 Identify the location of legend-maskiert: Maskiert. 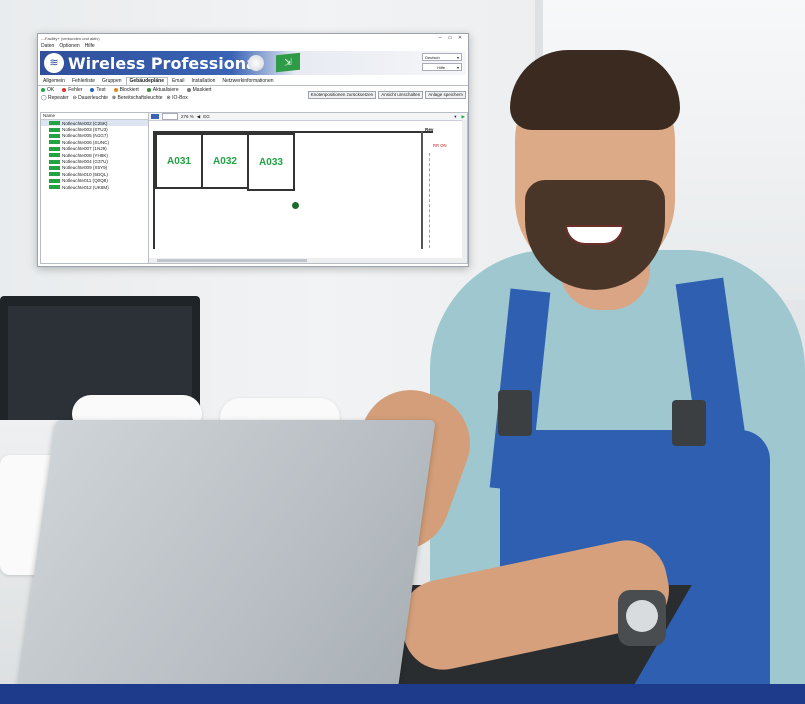
(199, 90).